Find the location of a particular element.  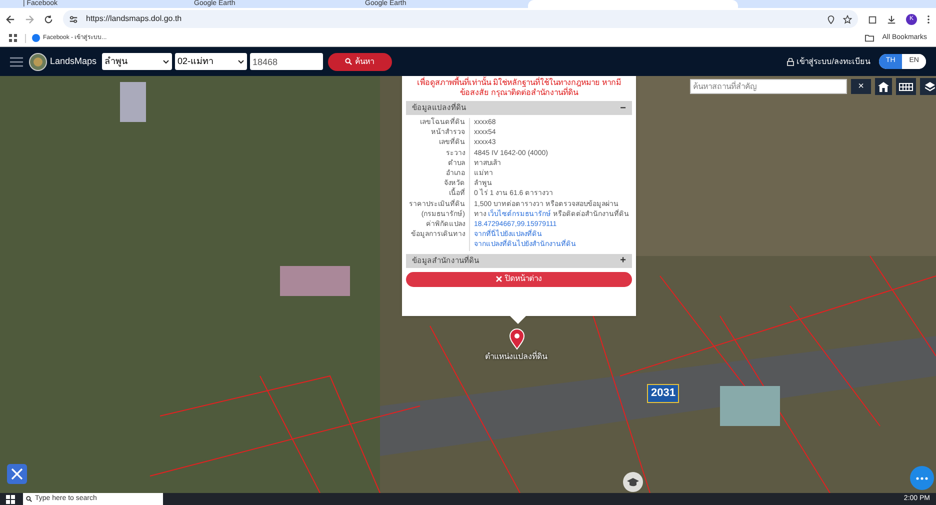

road-number-sign: 2031 is located at coordinates (663, 393).